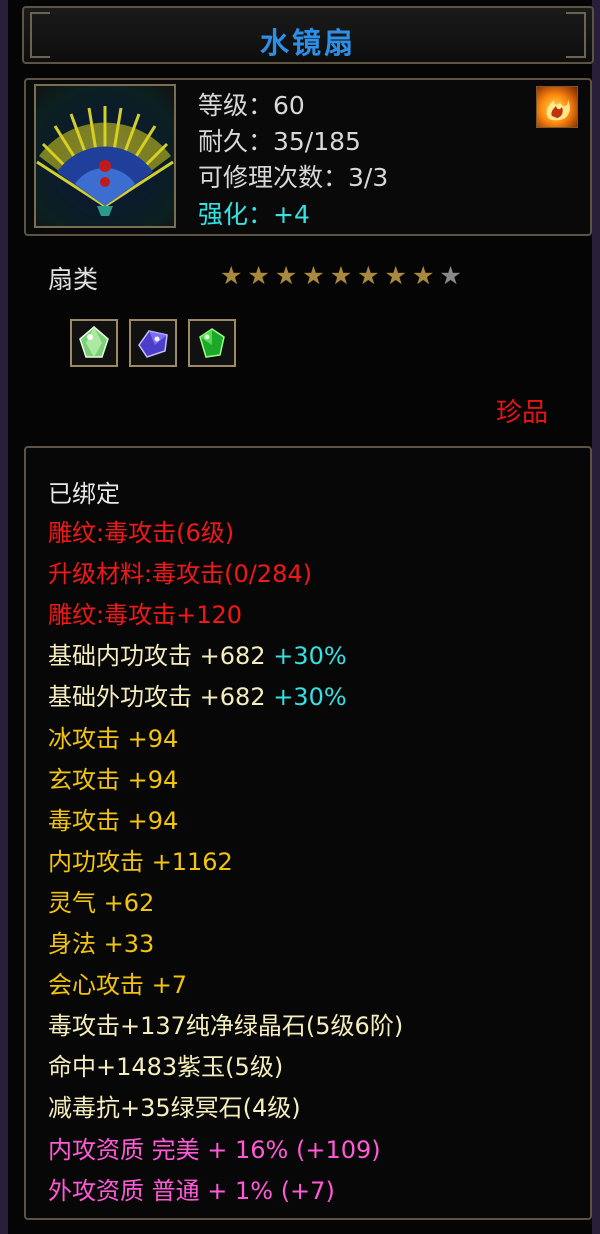 This screenshot has height=1234, width=600. I want to click on item-level: 等级：60, so click(251, 105).